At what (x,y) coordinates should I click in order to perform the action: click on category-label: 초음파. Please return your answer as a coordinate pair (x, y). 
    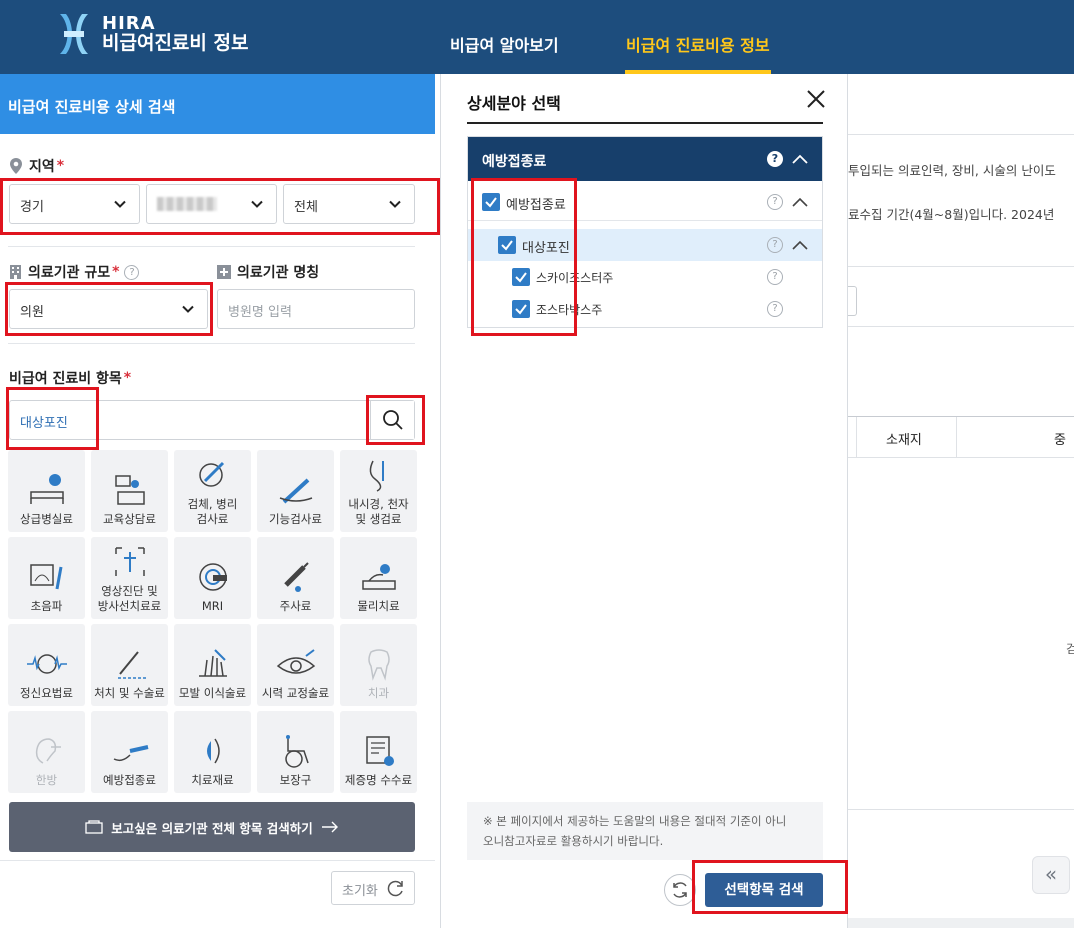
    Looking at the image, I should click on (46, 605).